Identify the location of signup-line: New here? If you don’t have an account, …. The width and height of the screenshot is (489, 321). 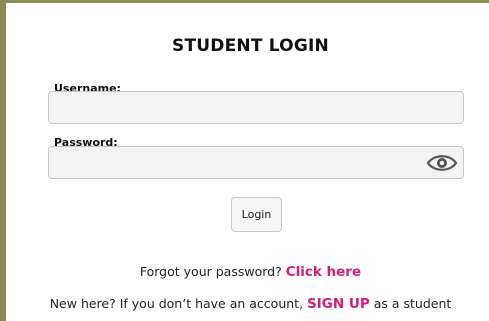
(247, 304).